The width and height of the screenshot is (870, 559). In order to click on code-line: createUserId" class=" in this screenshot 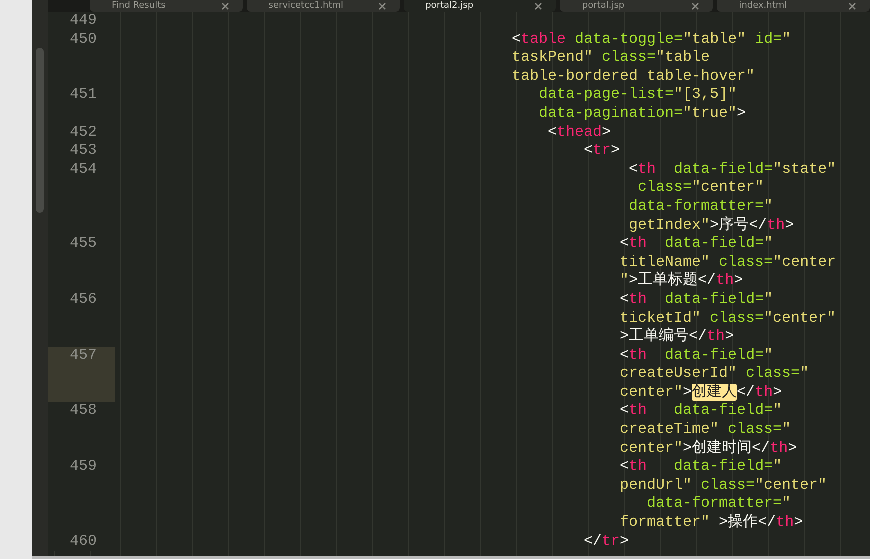, I will do `click(714, 374)`.